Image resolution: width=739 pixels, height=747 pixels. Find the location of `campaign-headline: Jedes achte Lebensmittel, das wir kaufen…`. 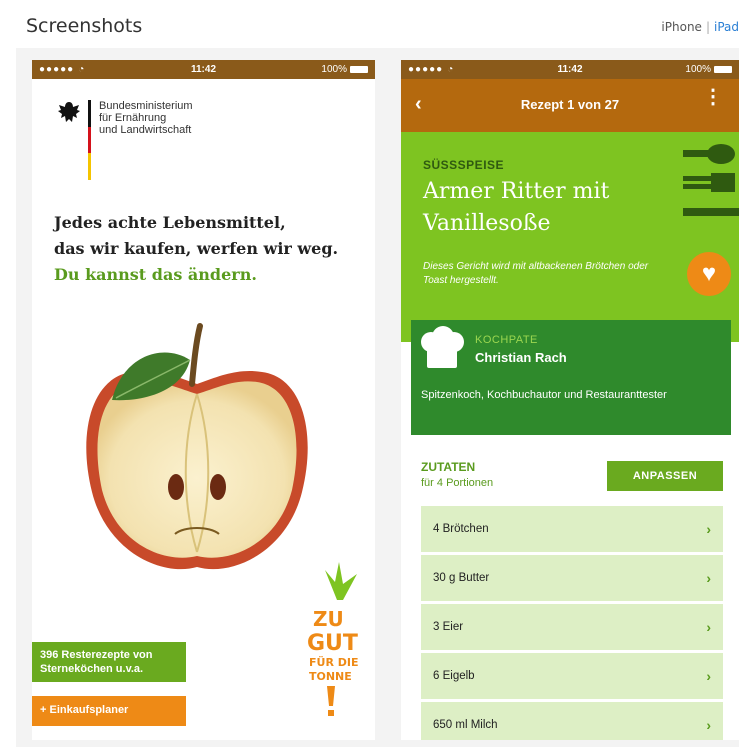

campaign-headline: Jedes achte Lebensmittel, das wir kaufen… is located at coordinates (196, 248).